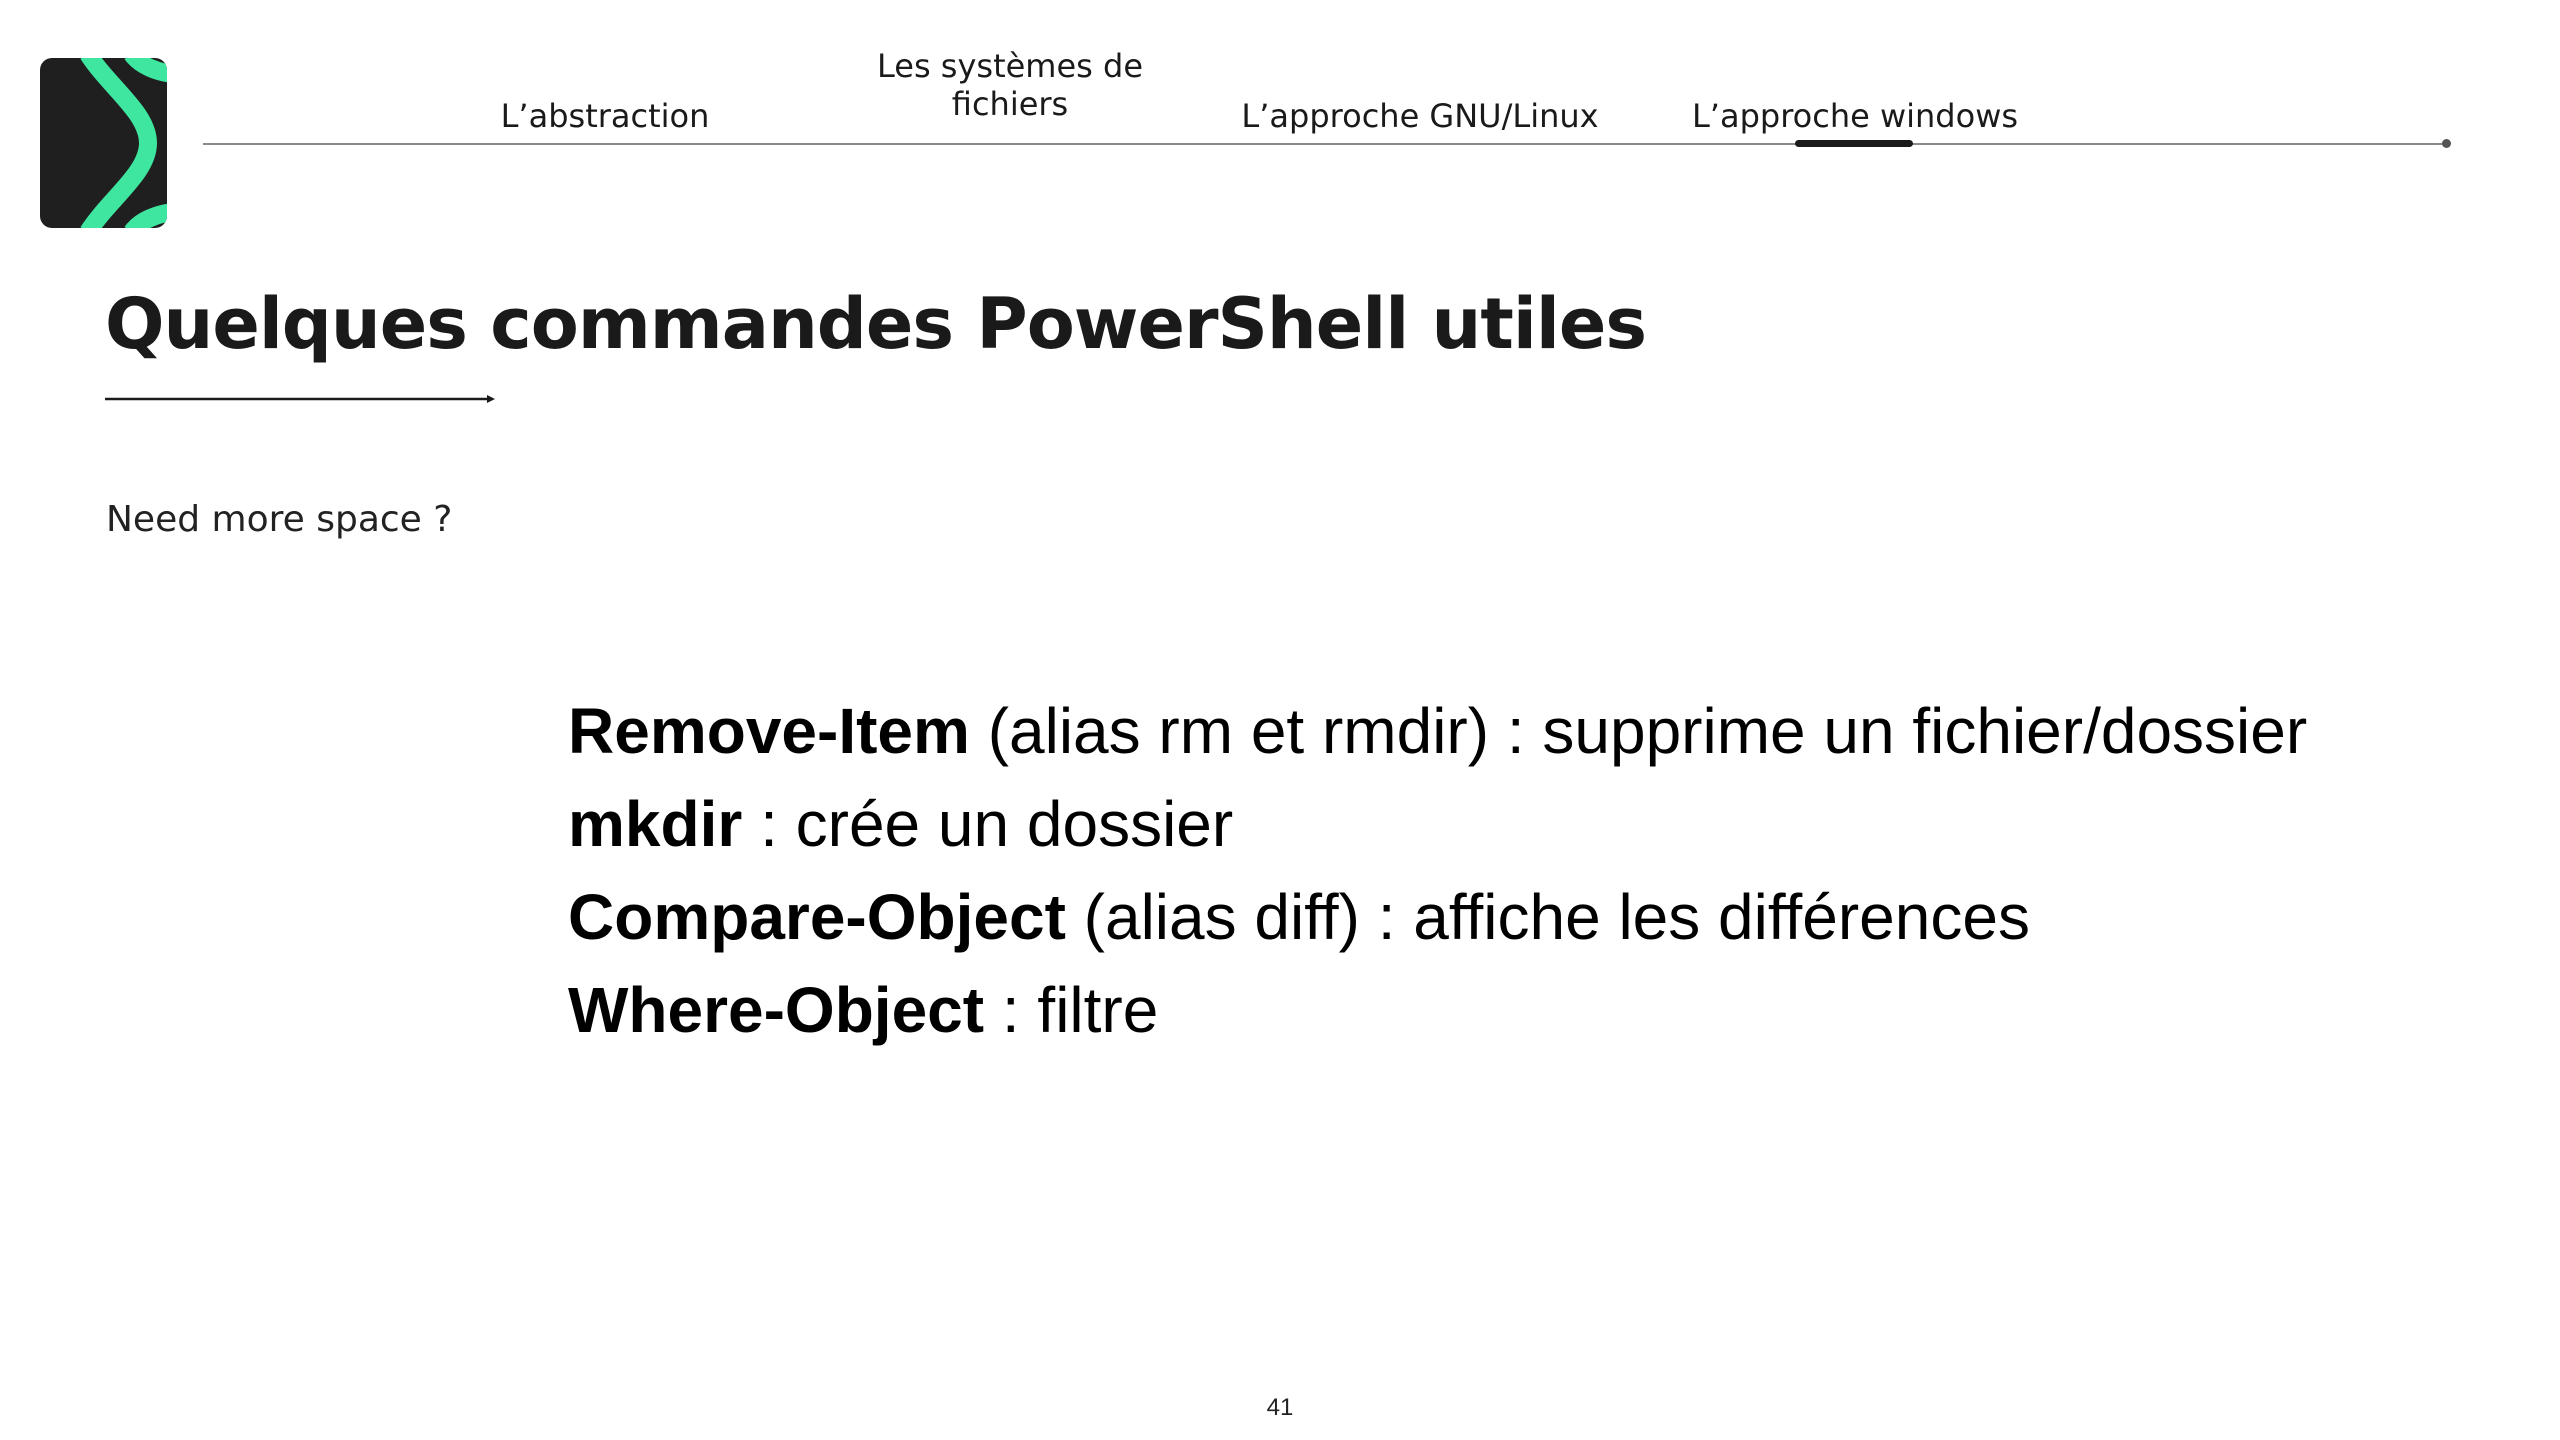 The width and height of the screenshot is (2560, 1440). I want to click on subtitle: Need more space ?, so click(279, 519).